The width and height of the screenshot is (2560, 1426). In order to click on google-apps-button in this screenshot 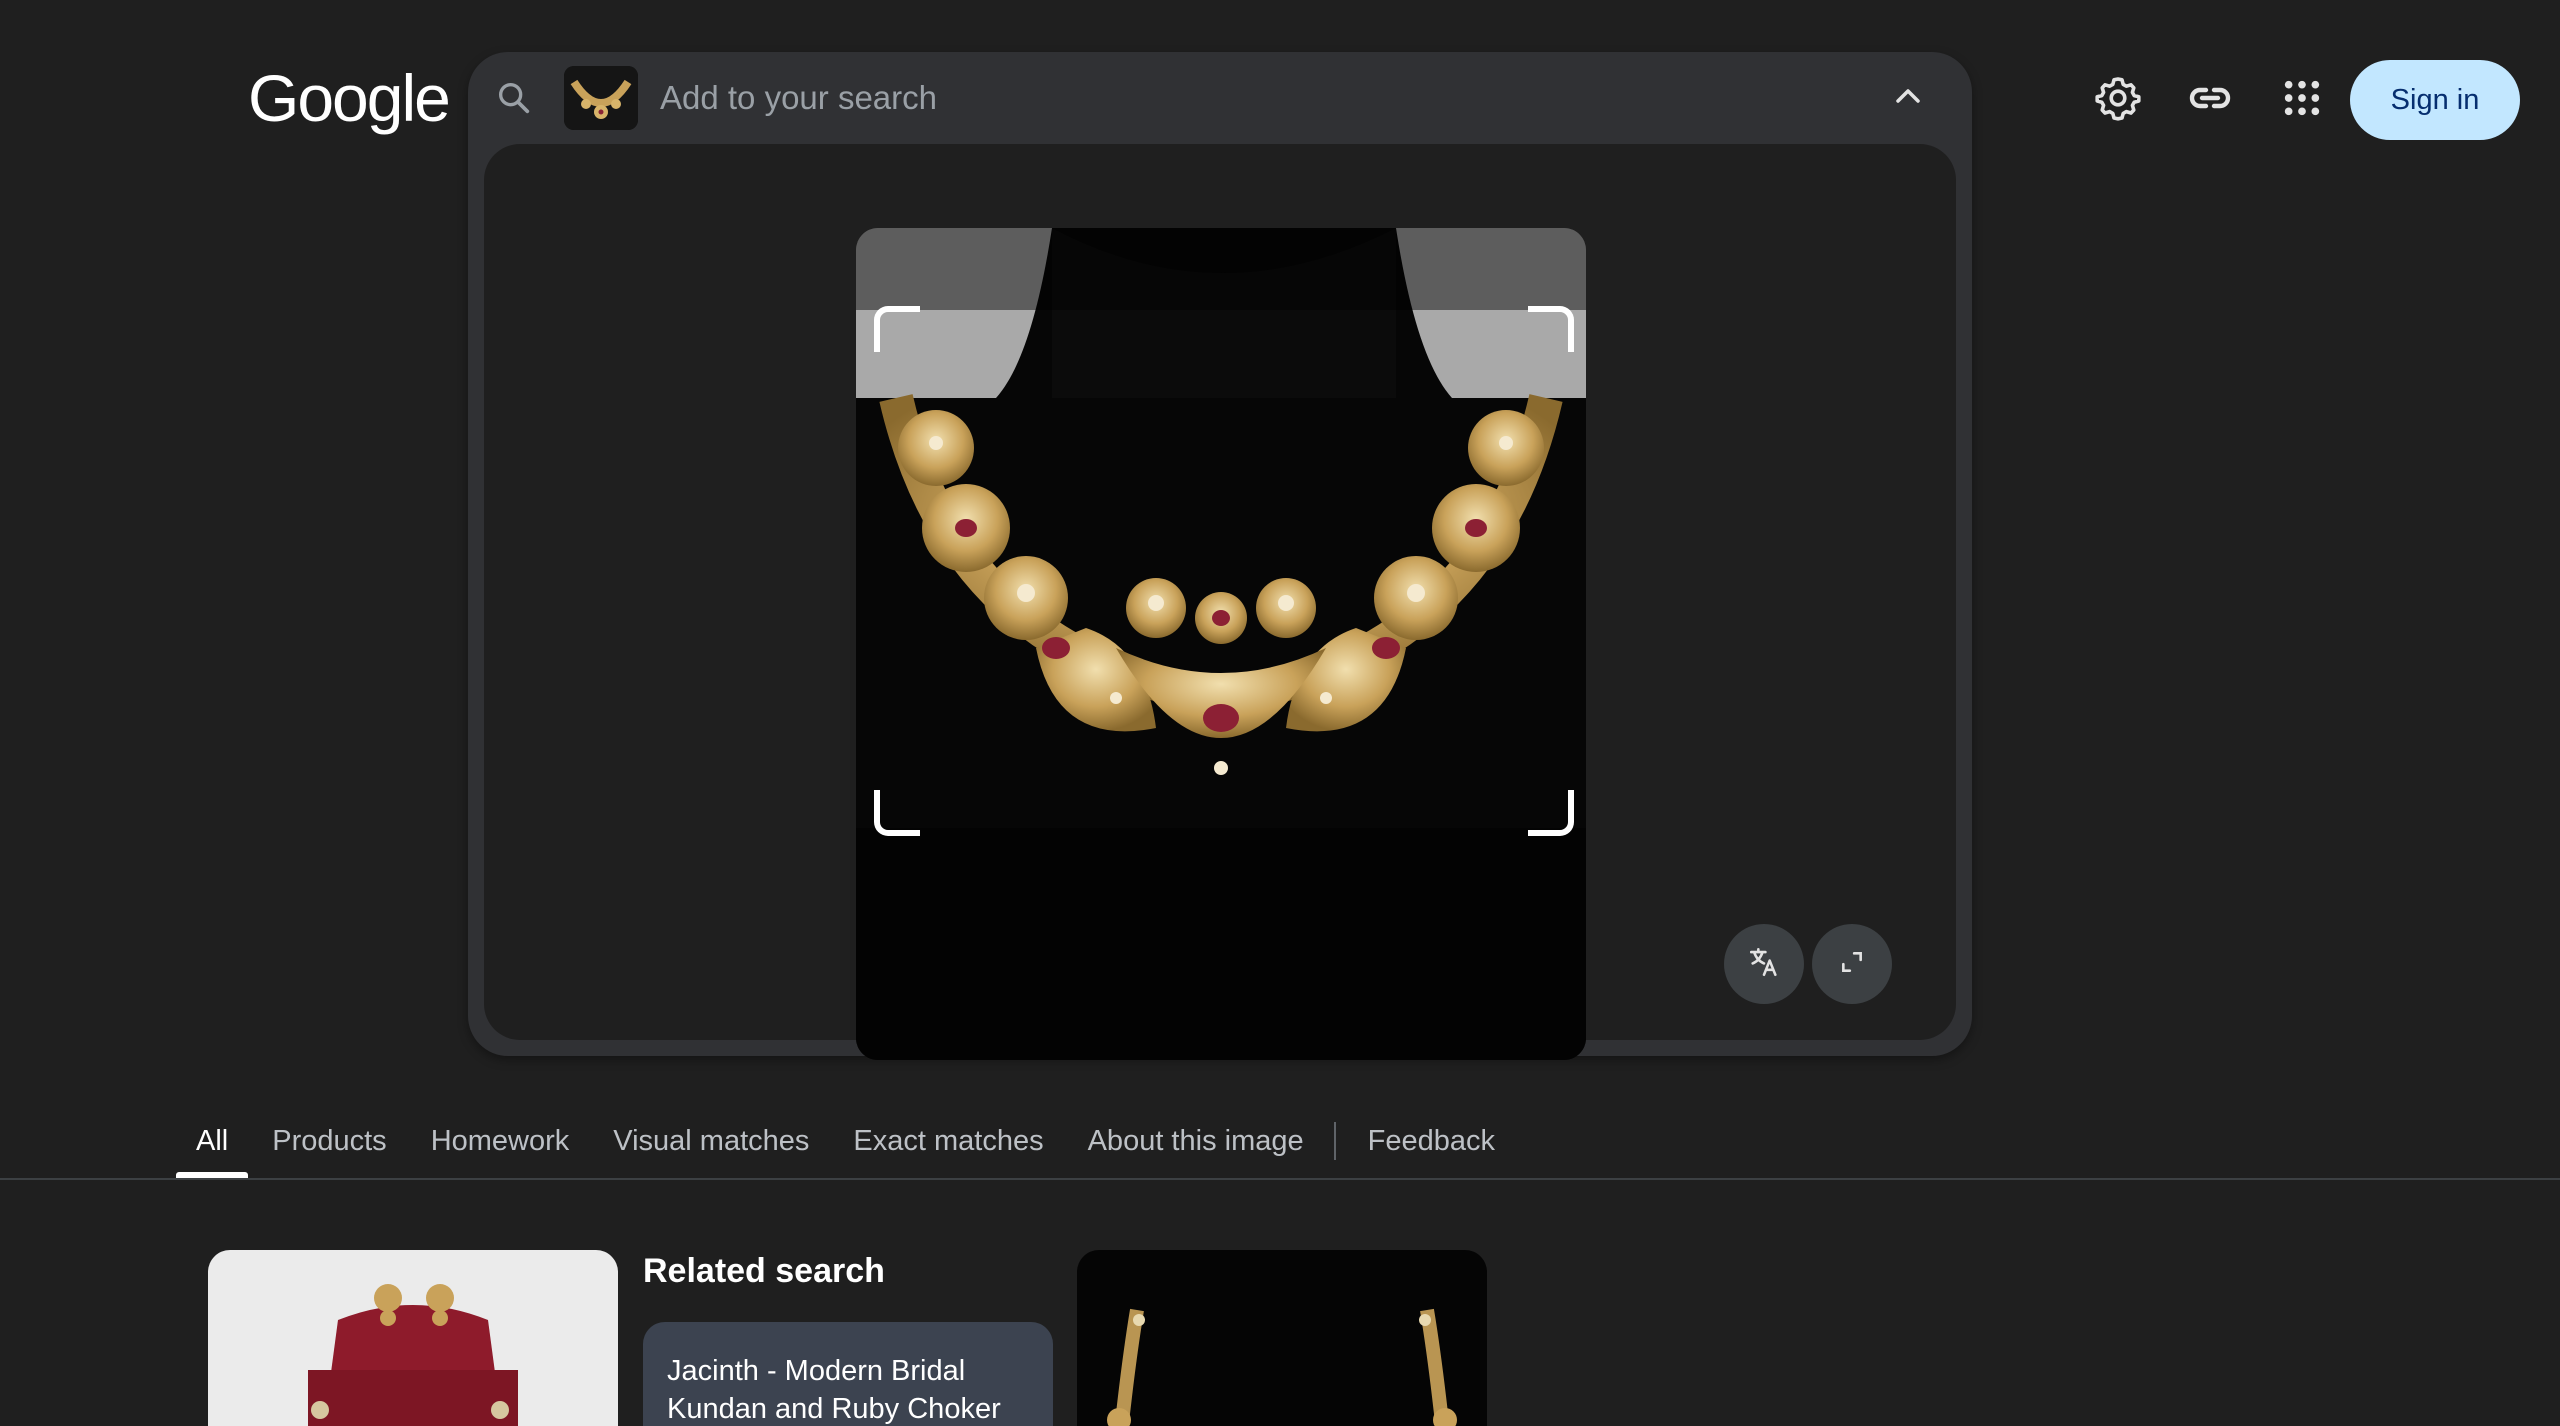, I will do `click(2302, 100)`.